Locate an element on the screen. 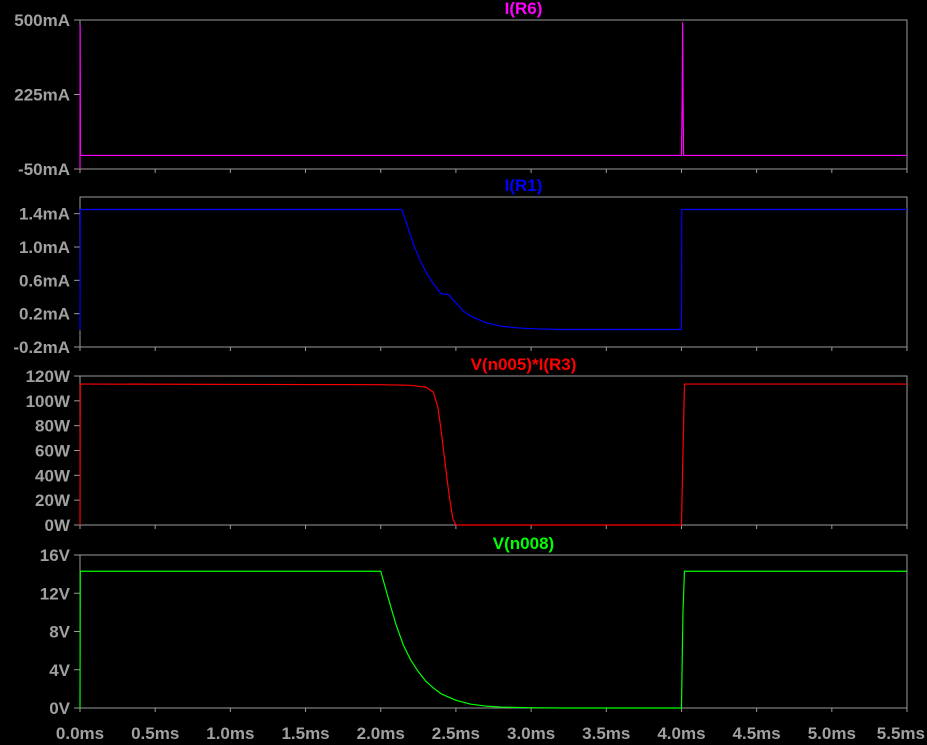 The height and width of the screenshot is (745, 927). y-tick-label: 0.6mA is located at coordinates (44, 280).